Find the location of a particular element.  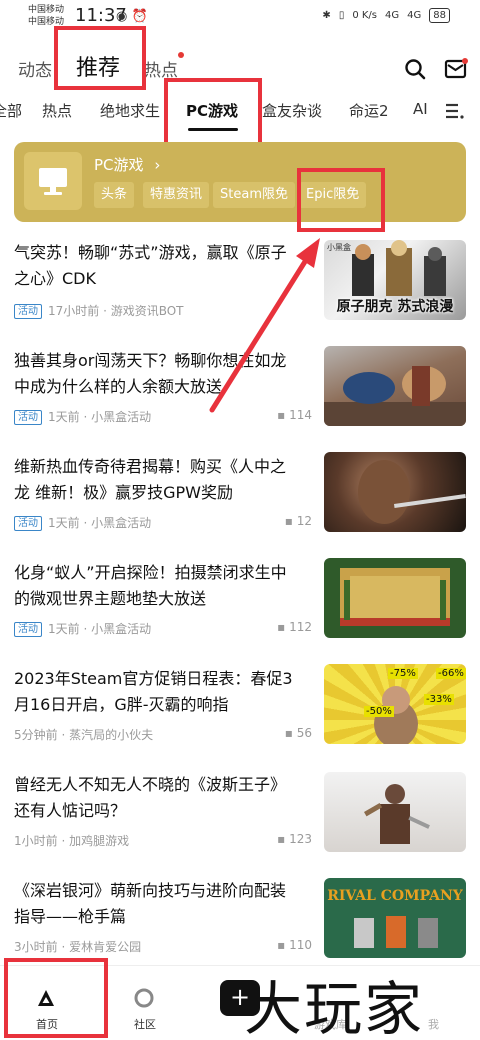

nav-profile-label: 我 is located at coordinates (433, 1024).